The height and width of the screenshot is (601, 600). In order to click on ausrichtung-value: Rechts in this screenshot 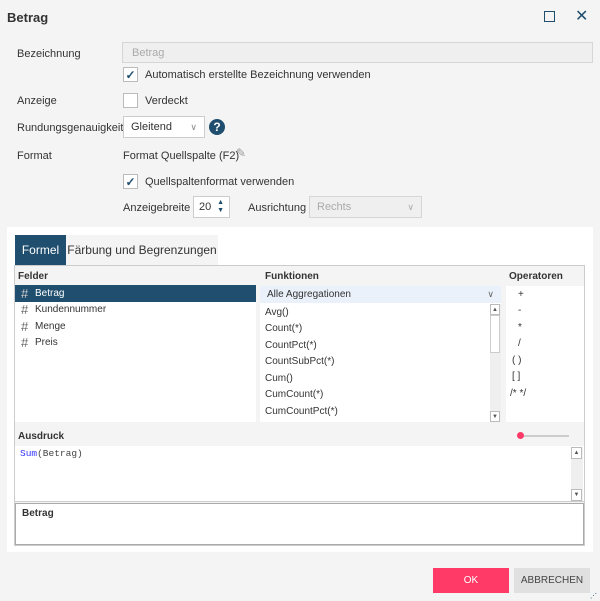, I will do `click(334, 207)`.